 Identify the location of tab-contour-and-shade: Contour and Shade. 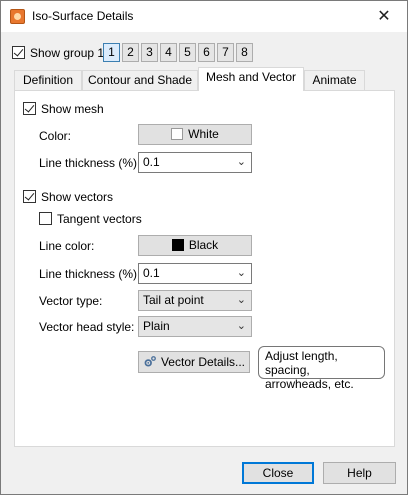
(140, 80).